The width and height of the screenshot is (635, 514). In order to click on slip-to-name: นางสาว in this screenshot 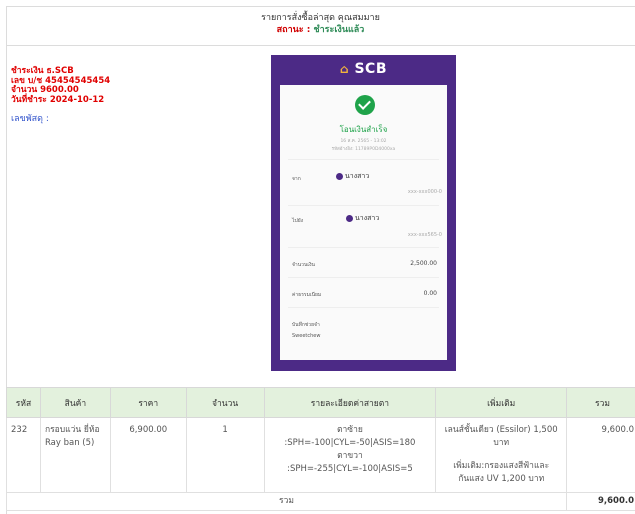, I will do `click(362, 218)`.